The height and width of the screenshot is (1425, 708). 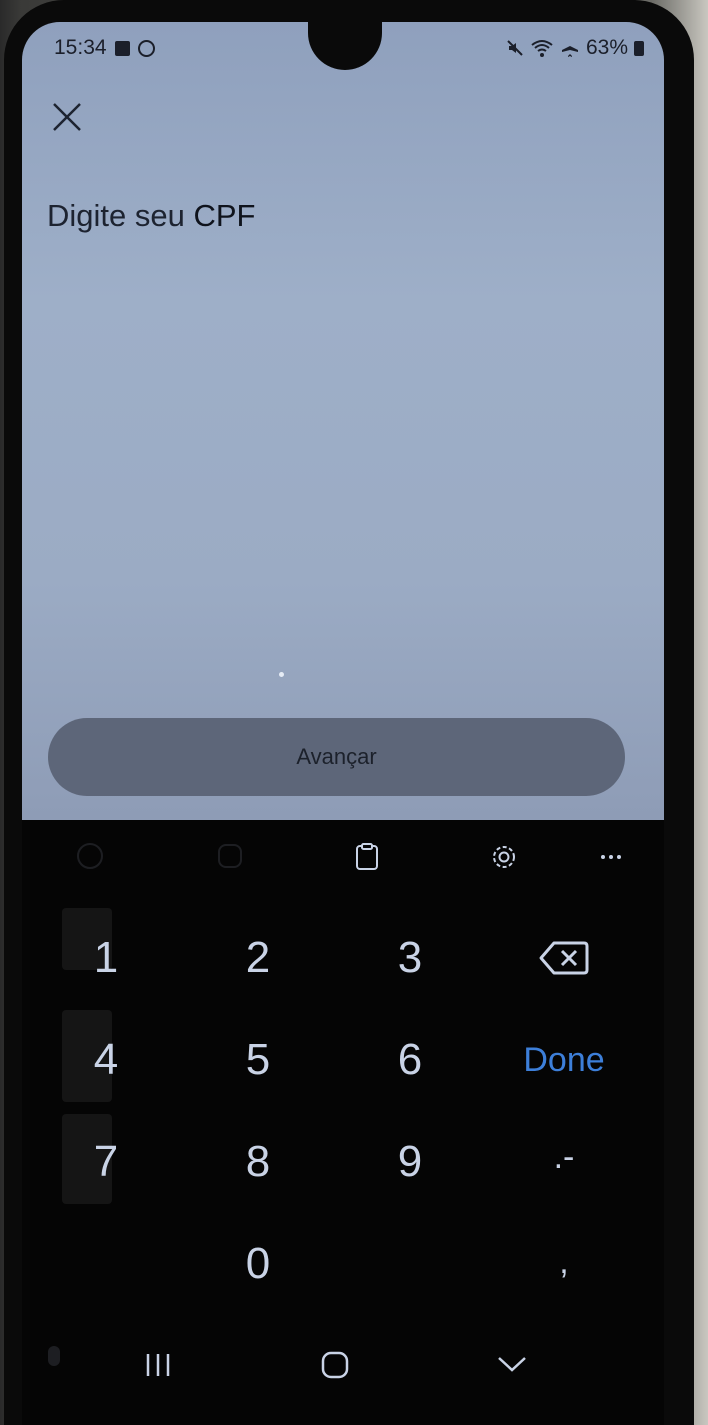 What do you see at coordinates (515, 48) in the screenshot?
I see `mute-icon` at bounding box center [515, 48].